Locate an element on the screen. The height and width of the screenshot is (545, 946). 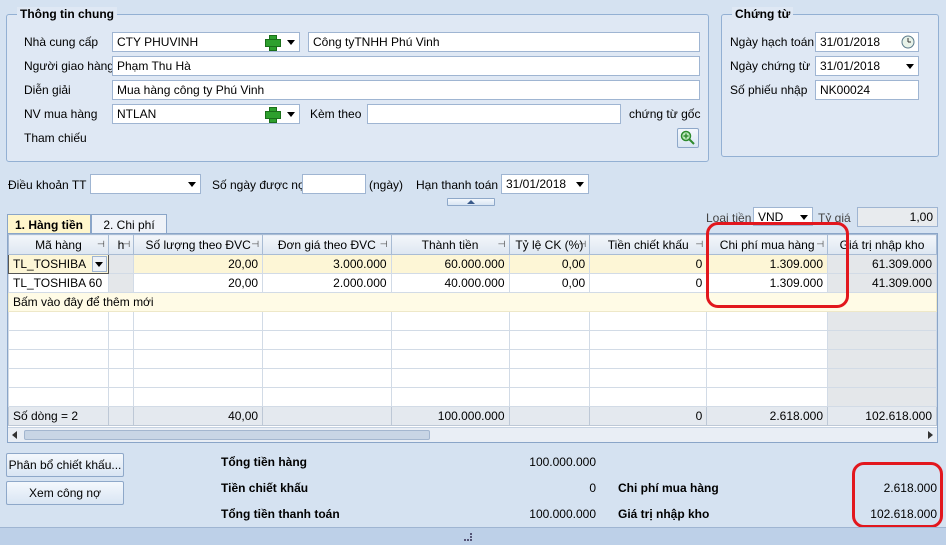
rate-field: 1,00 is located at coordinates (897, 217).